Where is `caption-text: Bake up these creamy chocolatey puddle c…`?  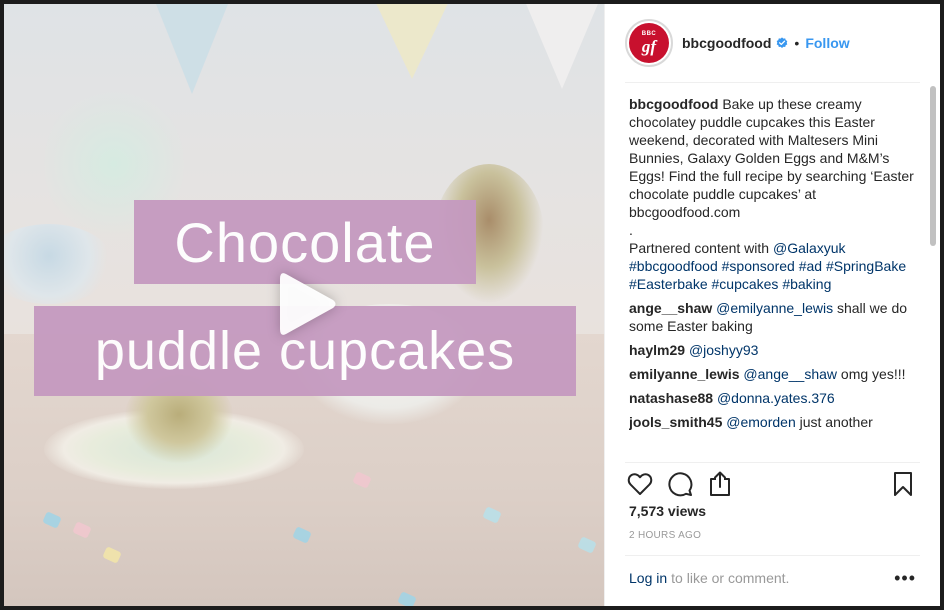
caption-text: Bake up these creamy chocolatey puddle c… is located at coordinates (771, 158).